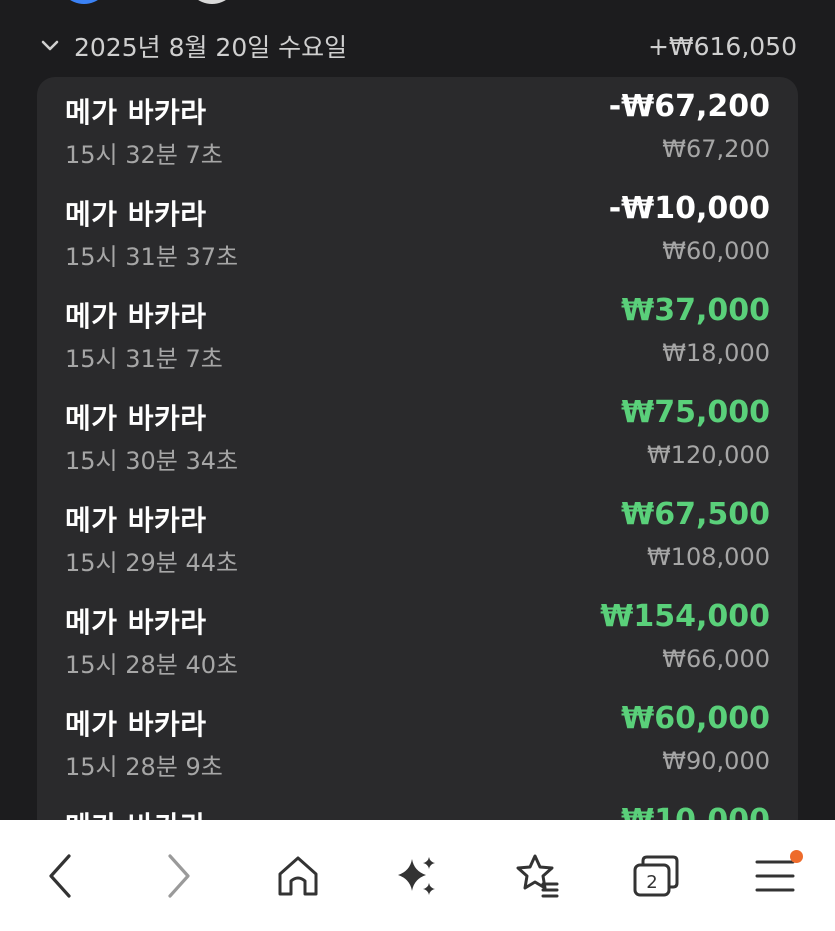 This screenshot has width=835, height=931. I want to click on transaction-time: 15시 31분 37초, so click(152, 257).